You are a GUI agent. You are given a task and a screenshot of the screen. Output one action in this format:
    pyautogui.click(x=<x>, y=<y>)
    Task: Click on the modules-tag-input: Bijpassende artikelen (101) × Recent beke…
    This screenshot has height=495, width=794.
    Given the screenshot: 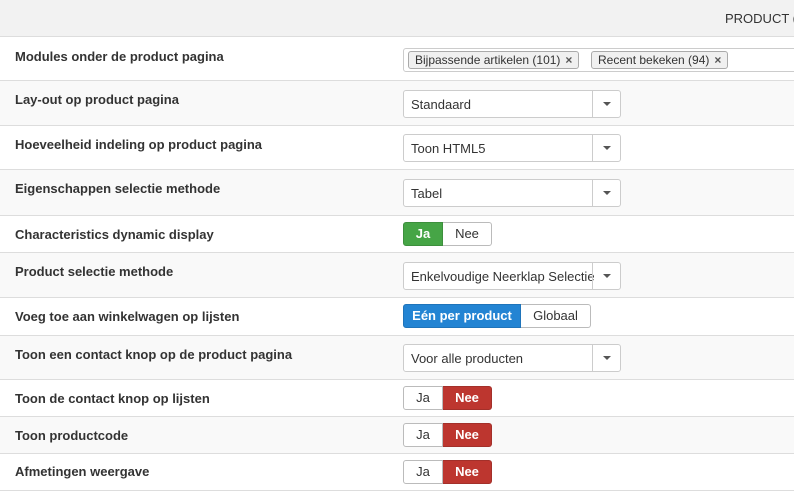 What is the action you would take?
    pyautogui.click(x=598, y=60)
    